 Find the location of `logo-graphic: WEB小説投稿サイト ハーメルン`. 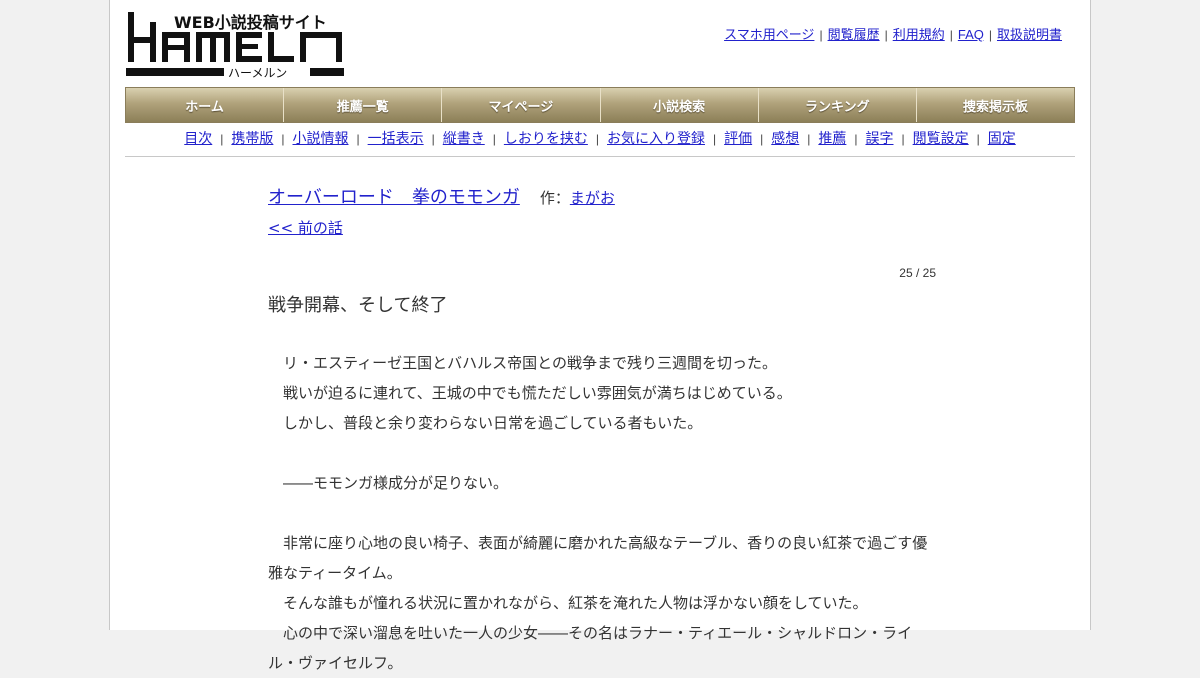

logo-graphic: WEB小説投稿サイト ハーメルン is located at coordinates (235, 46).